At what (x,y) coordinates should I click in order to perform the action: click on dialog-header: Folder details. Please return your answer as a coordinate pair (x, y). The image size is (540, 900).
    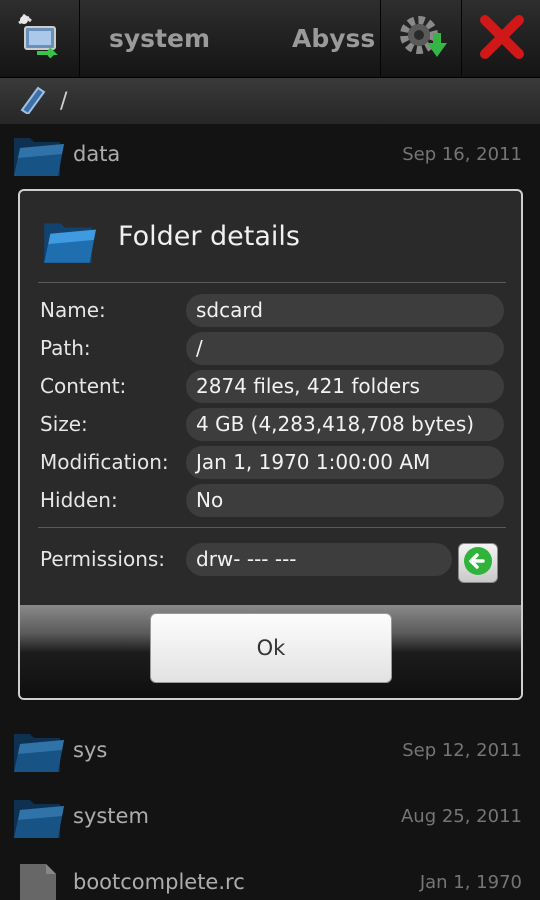
    Looking at the image, I should click on (270, 237).